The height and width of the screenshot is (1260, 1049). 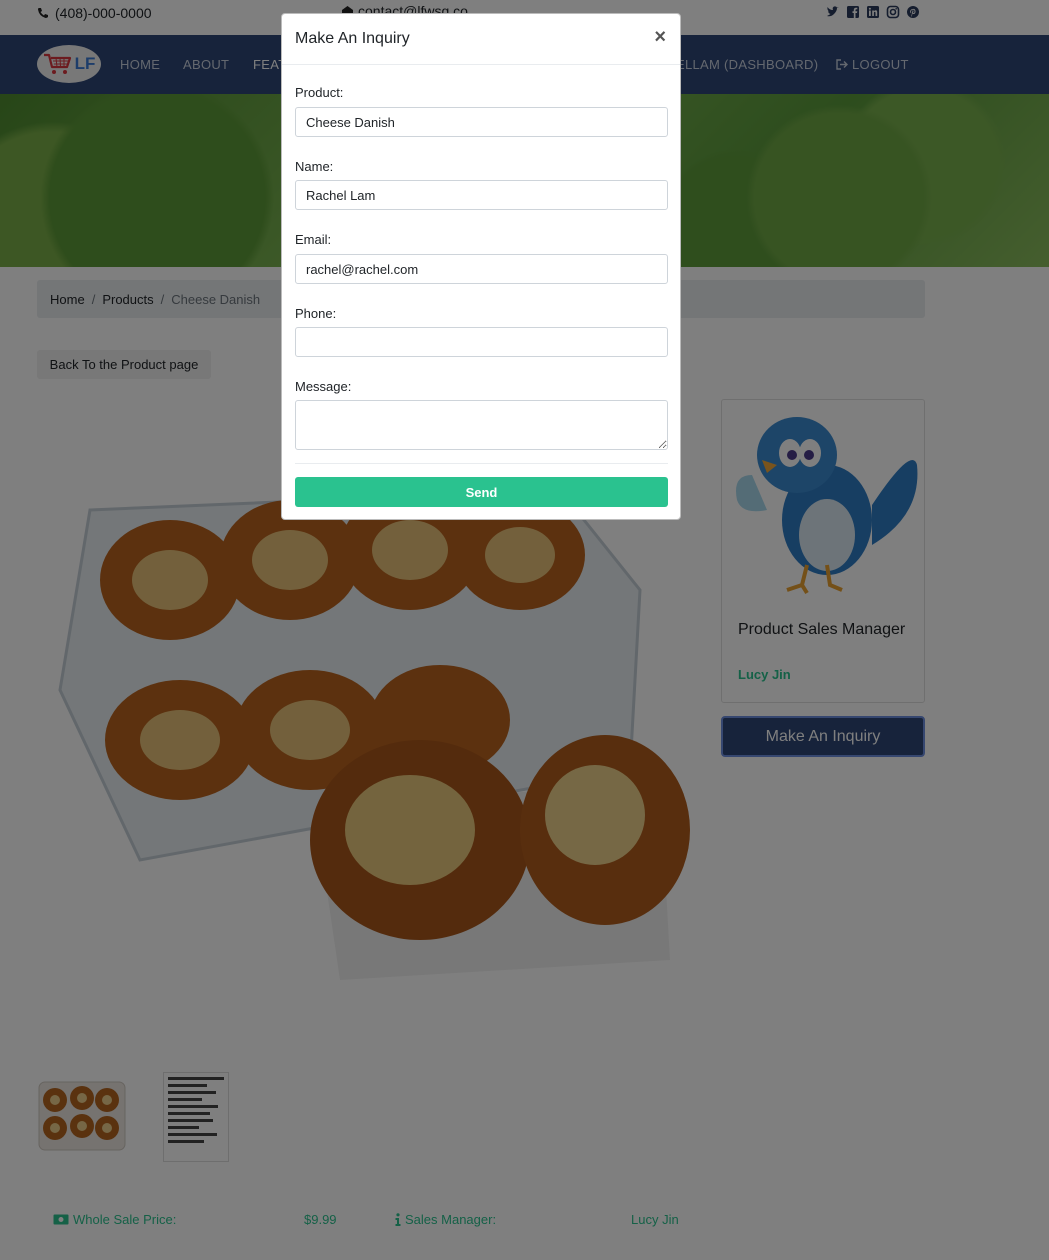 I want to click on modal-divider, so click(x=481, y=463).